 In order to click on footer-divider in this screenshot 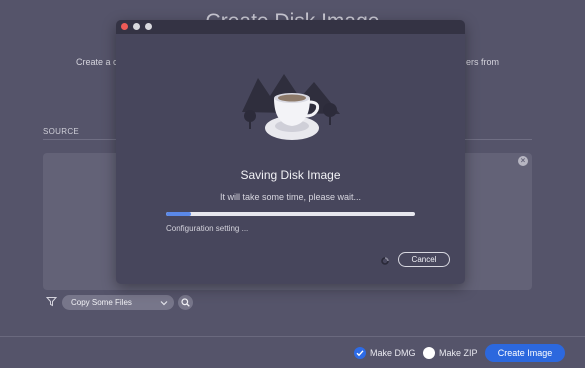, I will do `click(292, 336)`.